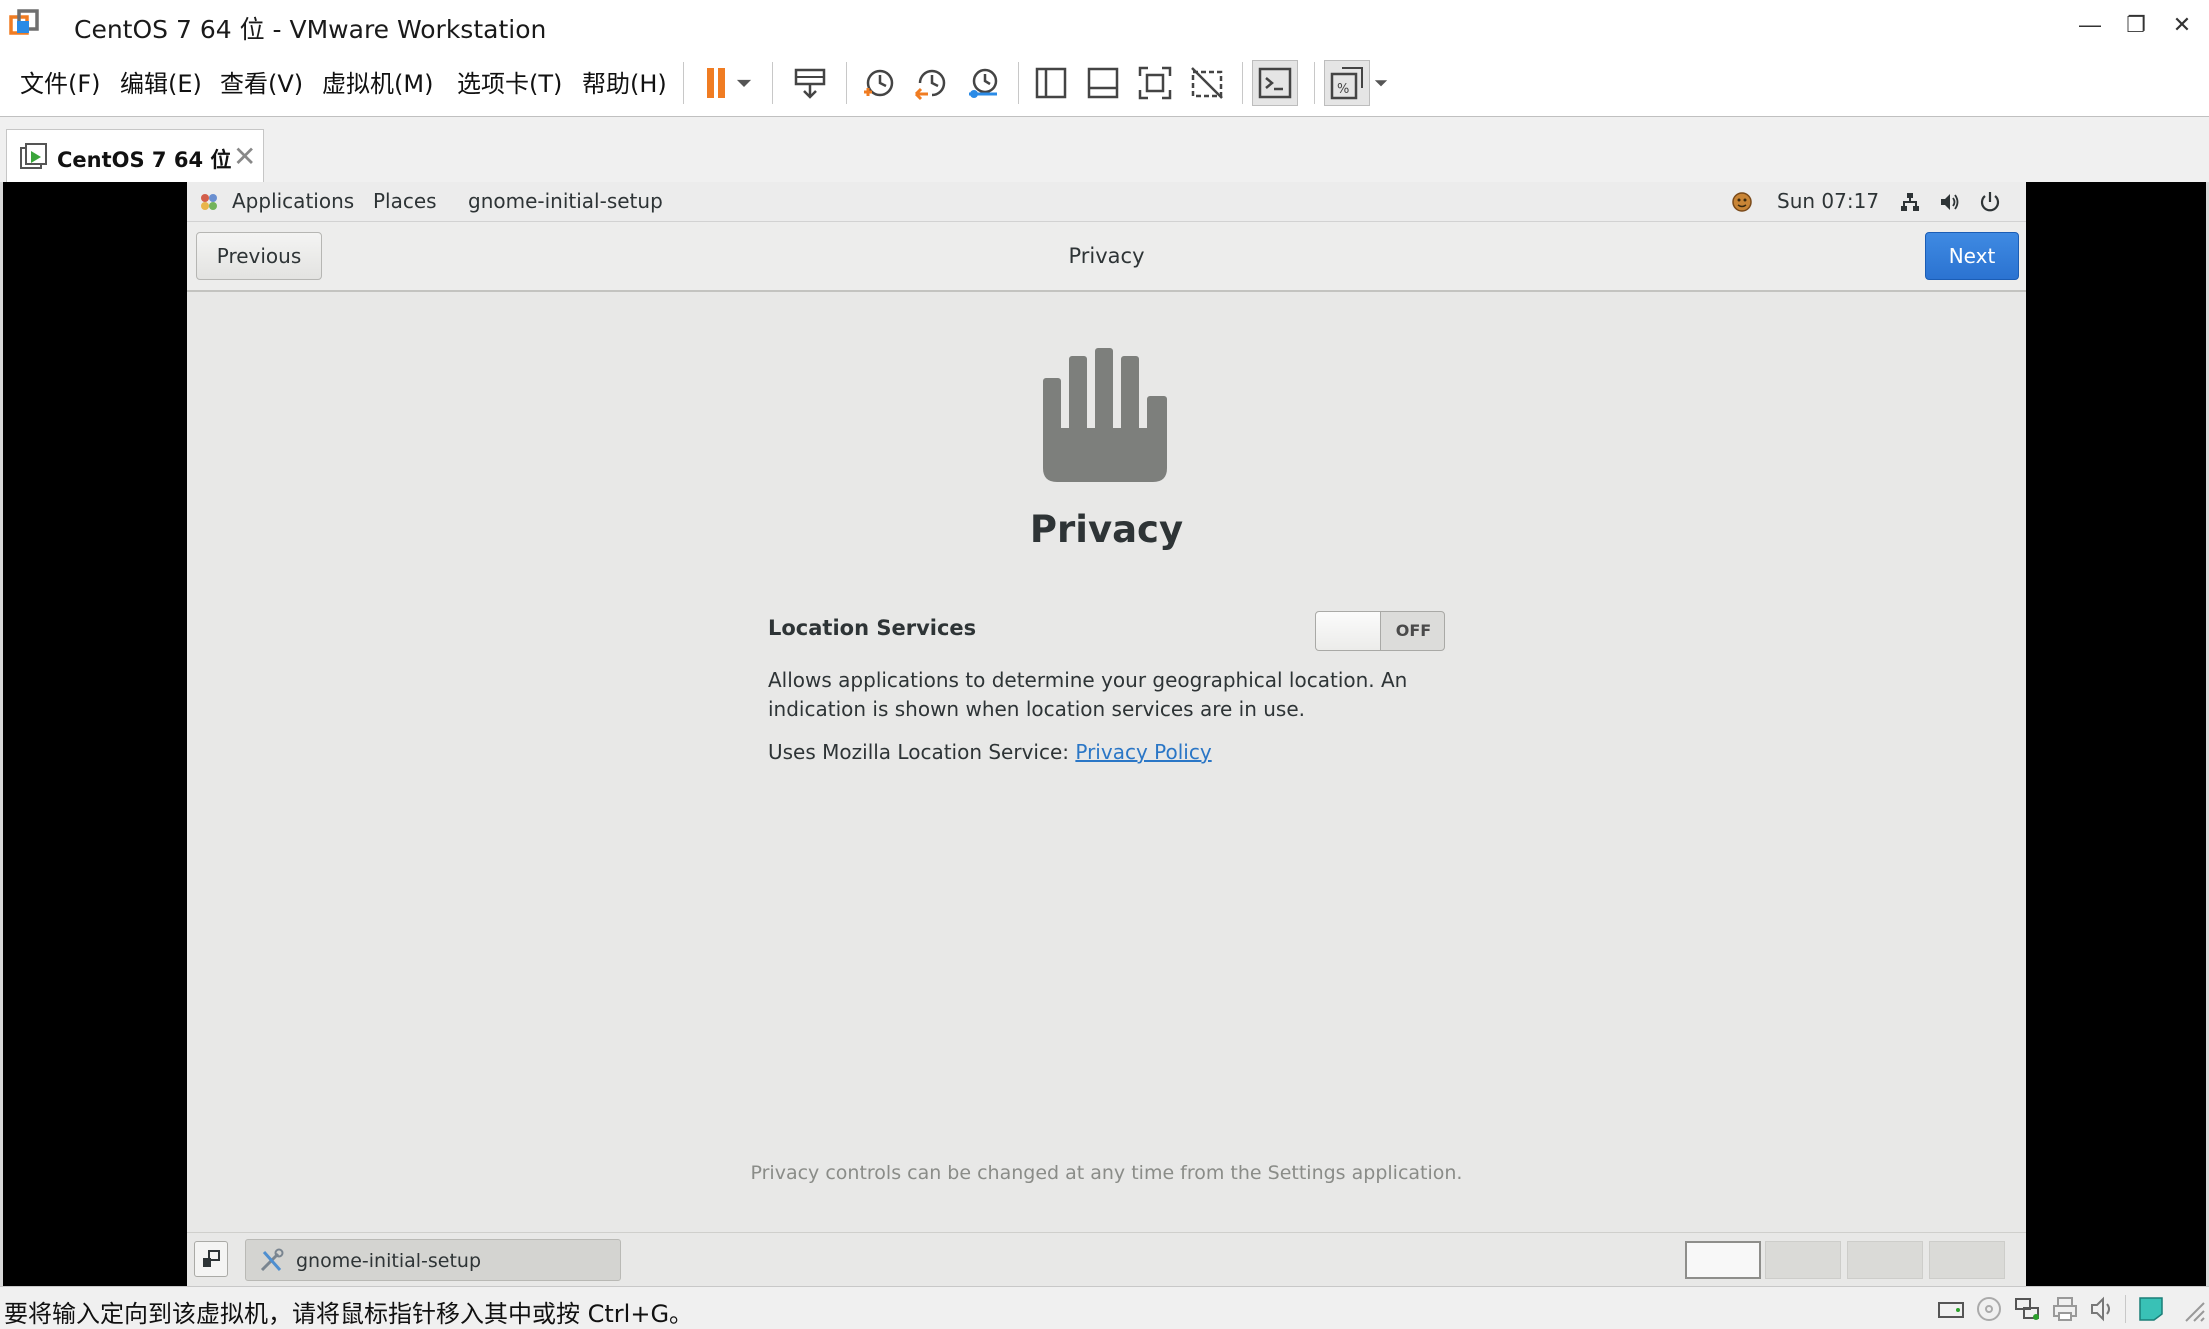 This screenshot has width=2209, height=1329. What do you see at coordinates (2103, 1309) in the screenshot?
I see `sound-card-icon` at bounding box center [2103, 1309].